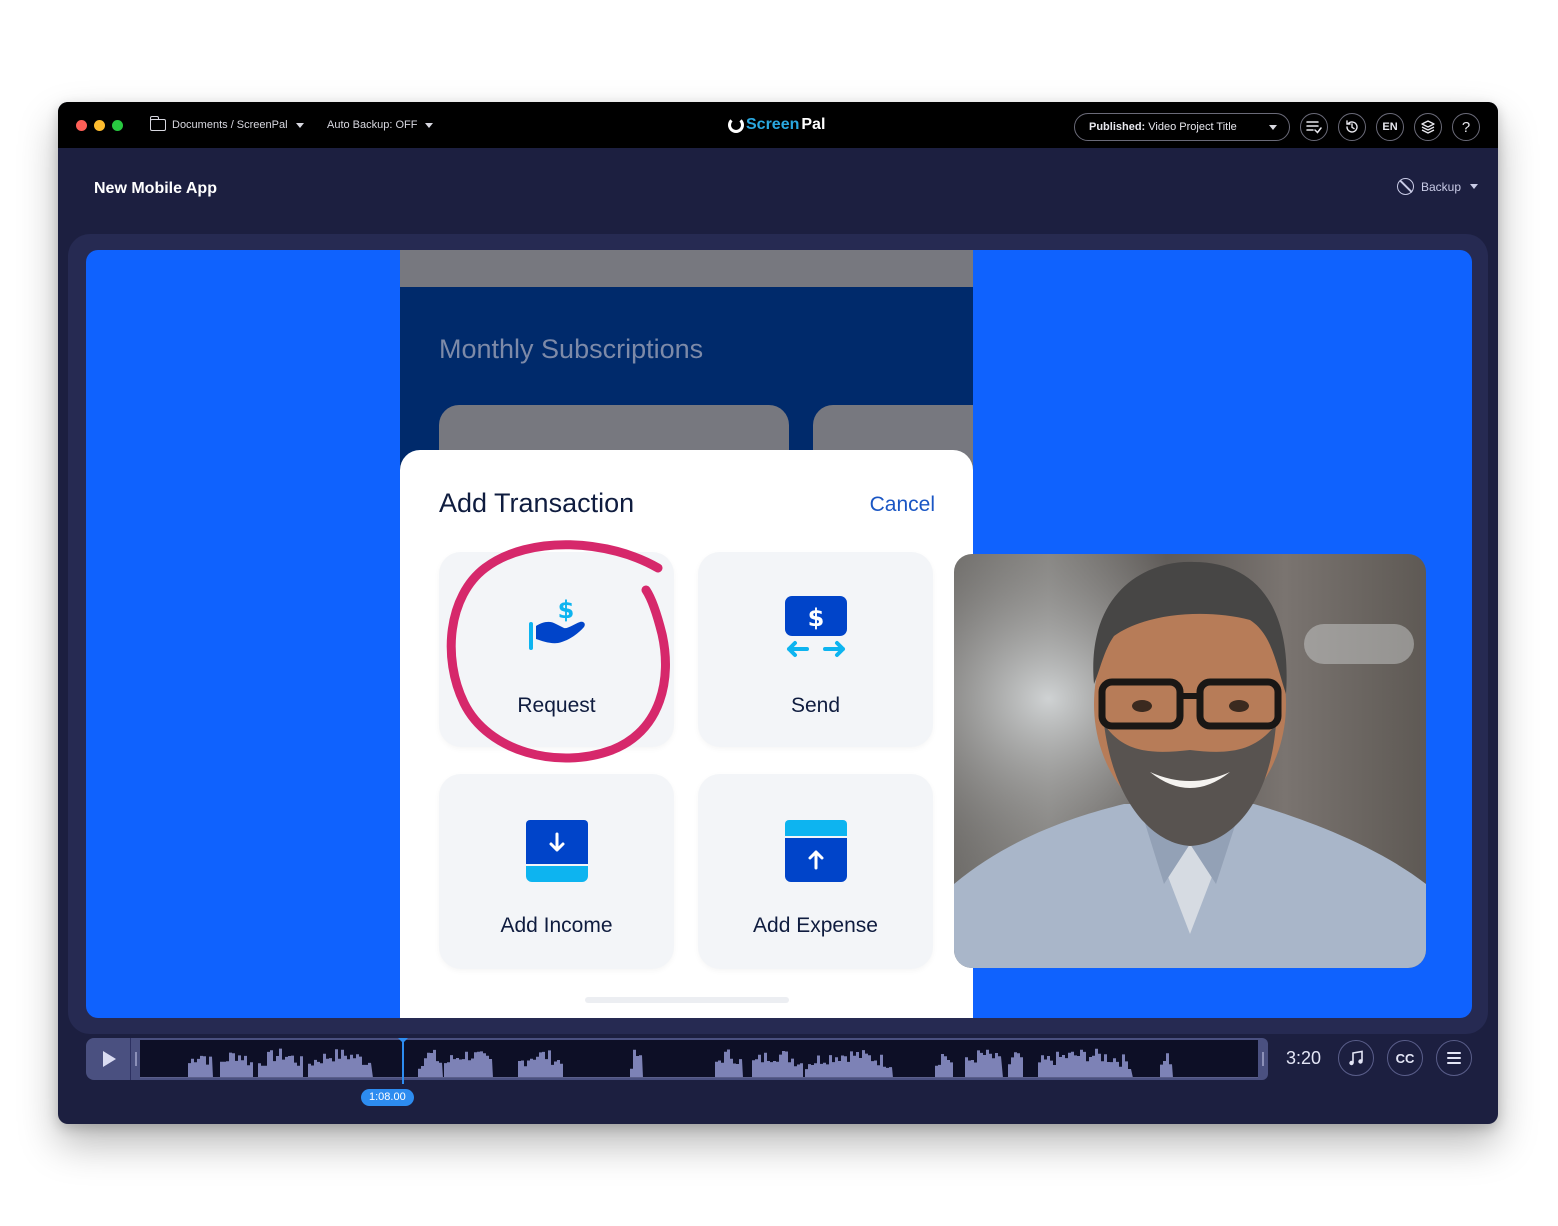 The height and width of the screenshot is (1226, 1558). I want to click on captions-label: CC, so click(1405, 1058).